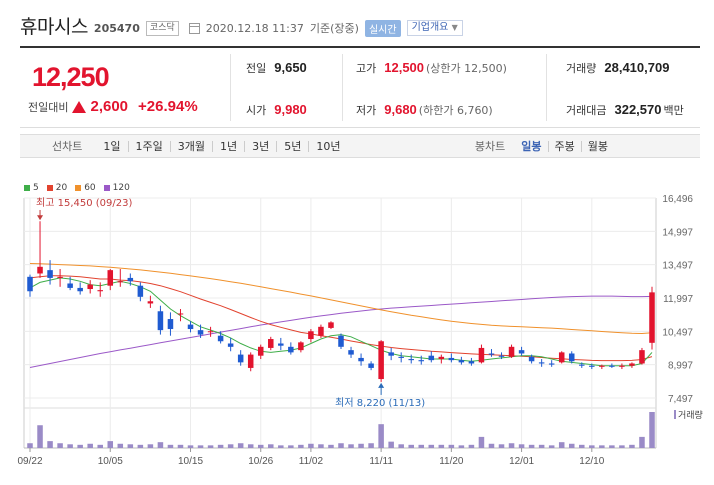 This screenshot has height=485, width=714. I want to click on volume-legend-swatch, so click(675, 414).